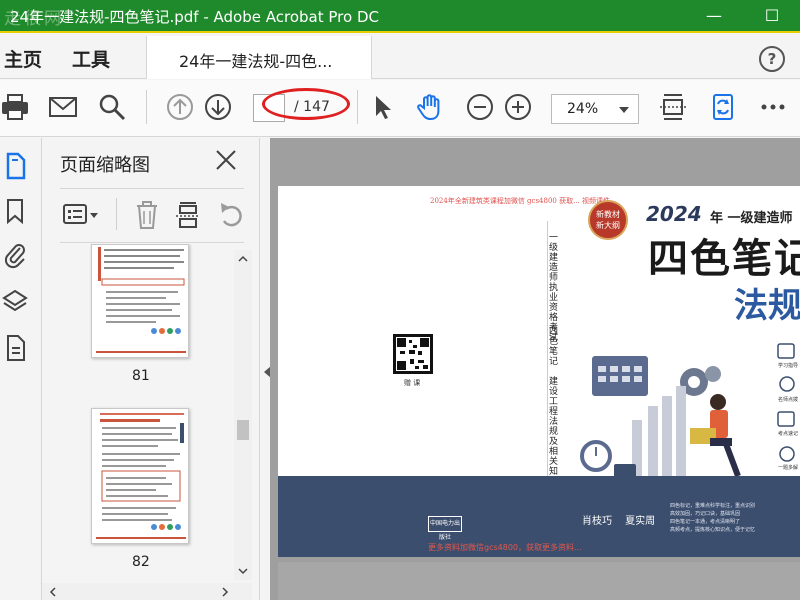 This screenshot has height=600, width=800. Describe the element at coordinates (16, 166) in the screenshot. I see `pages-icon` at that location.